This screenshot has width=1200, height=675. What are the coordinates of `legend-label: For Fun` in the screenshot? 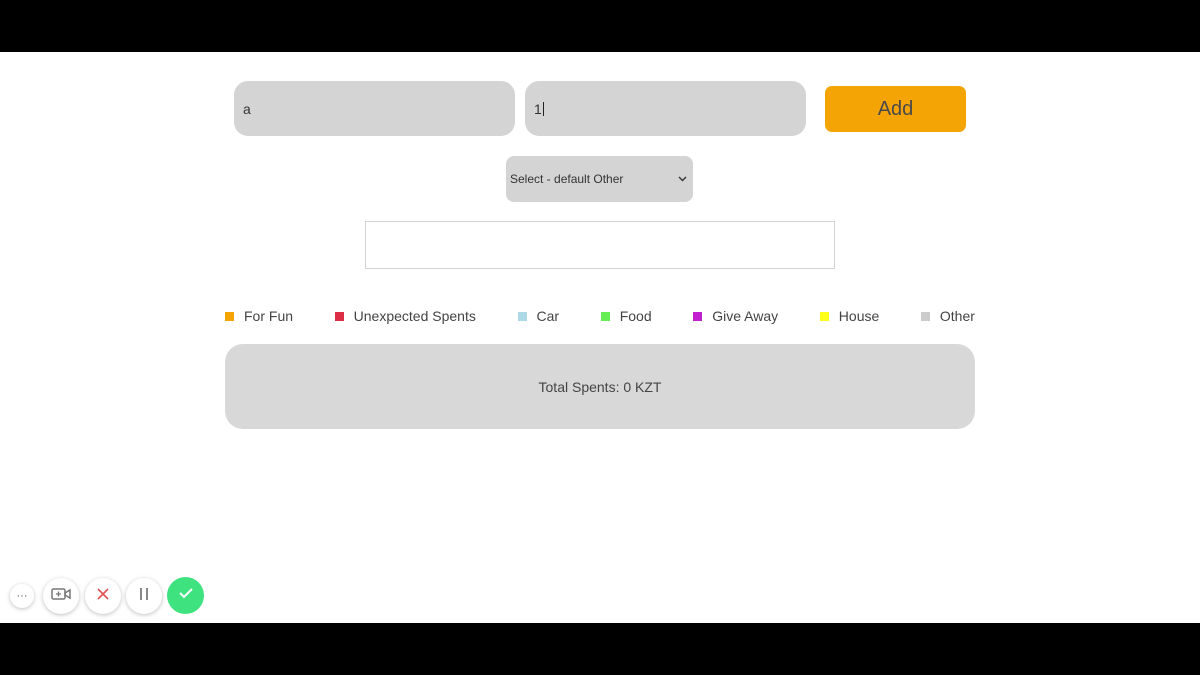 It's located at (269, 316).